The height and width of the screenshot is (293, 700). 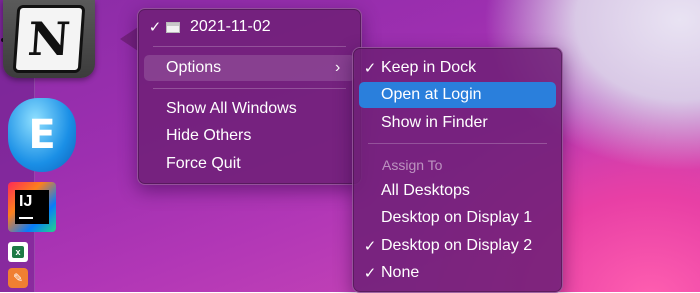 What do you see at coordinates (231, 108) in the screenshot?
I see `show-all-windows-label: Show All Windows` at bounding box center [231, 108].